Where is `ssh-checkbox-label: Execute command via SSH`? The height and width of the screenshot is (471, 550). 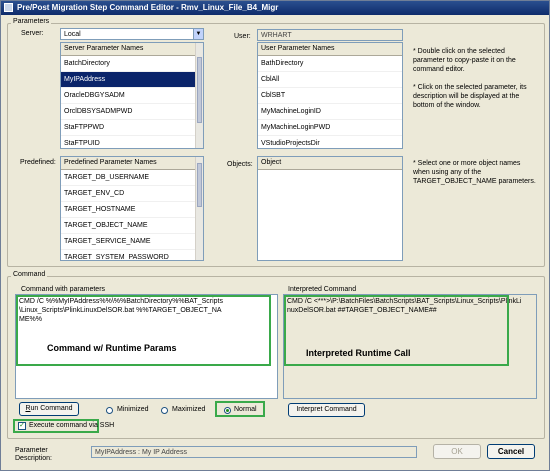 ssh-checkbox-label: Execute command via SSH is located at coordinates (71, 425).